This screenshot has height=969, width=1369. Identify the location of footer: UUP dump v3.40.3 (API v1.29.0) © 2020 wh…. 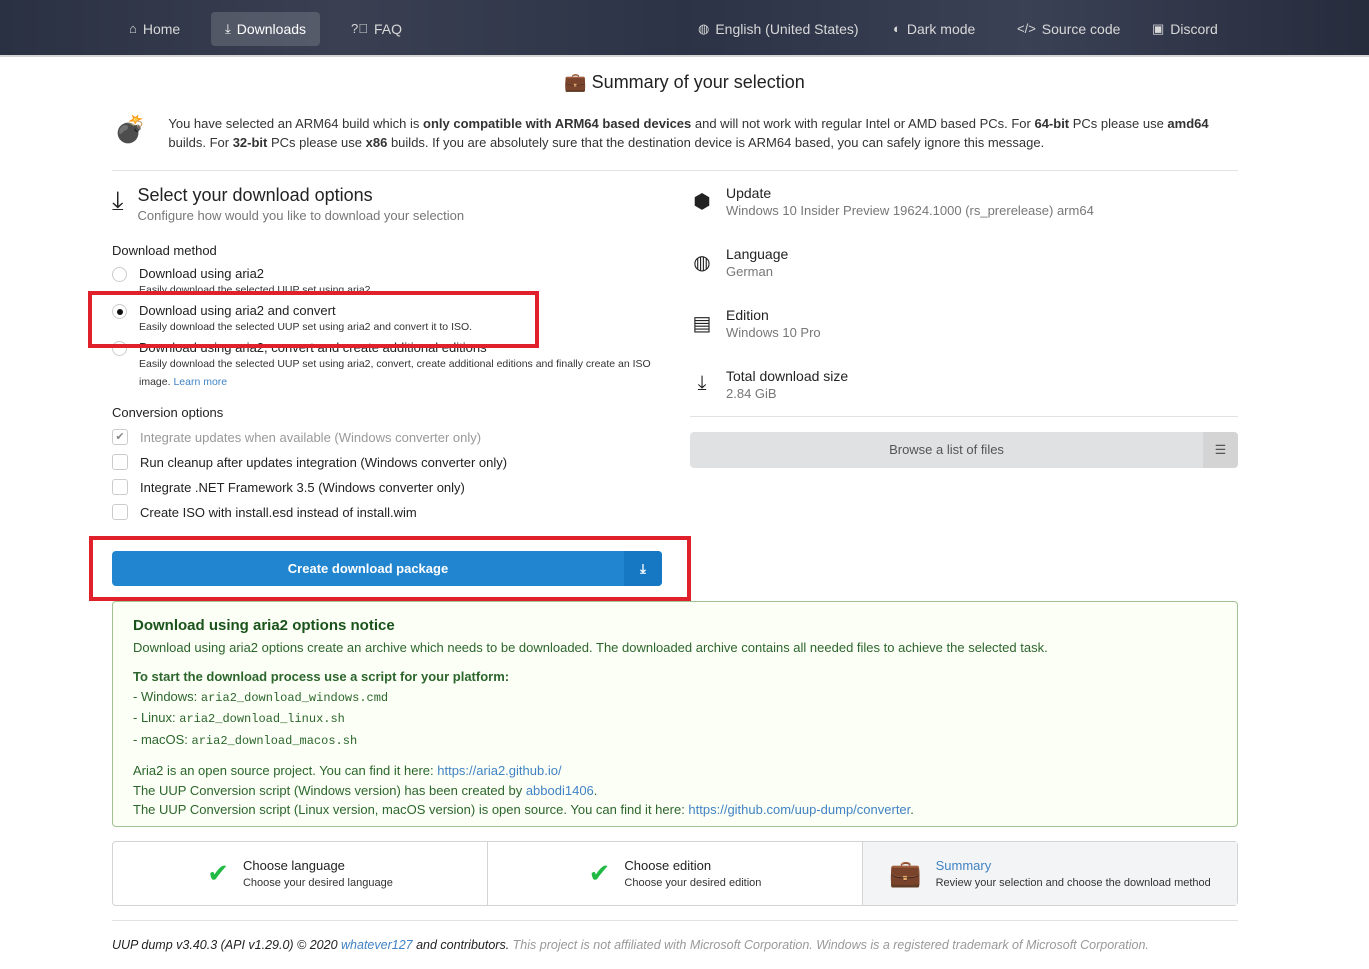
(630, 945).